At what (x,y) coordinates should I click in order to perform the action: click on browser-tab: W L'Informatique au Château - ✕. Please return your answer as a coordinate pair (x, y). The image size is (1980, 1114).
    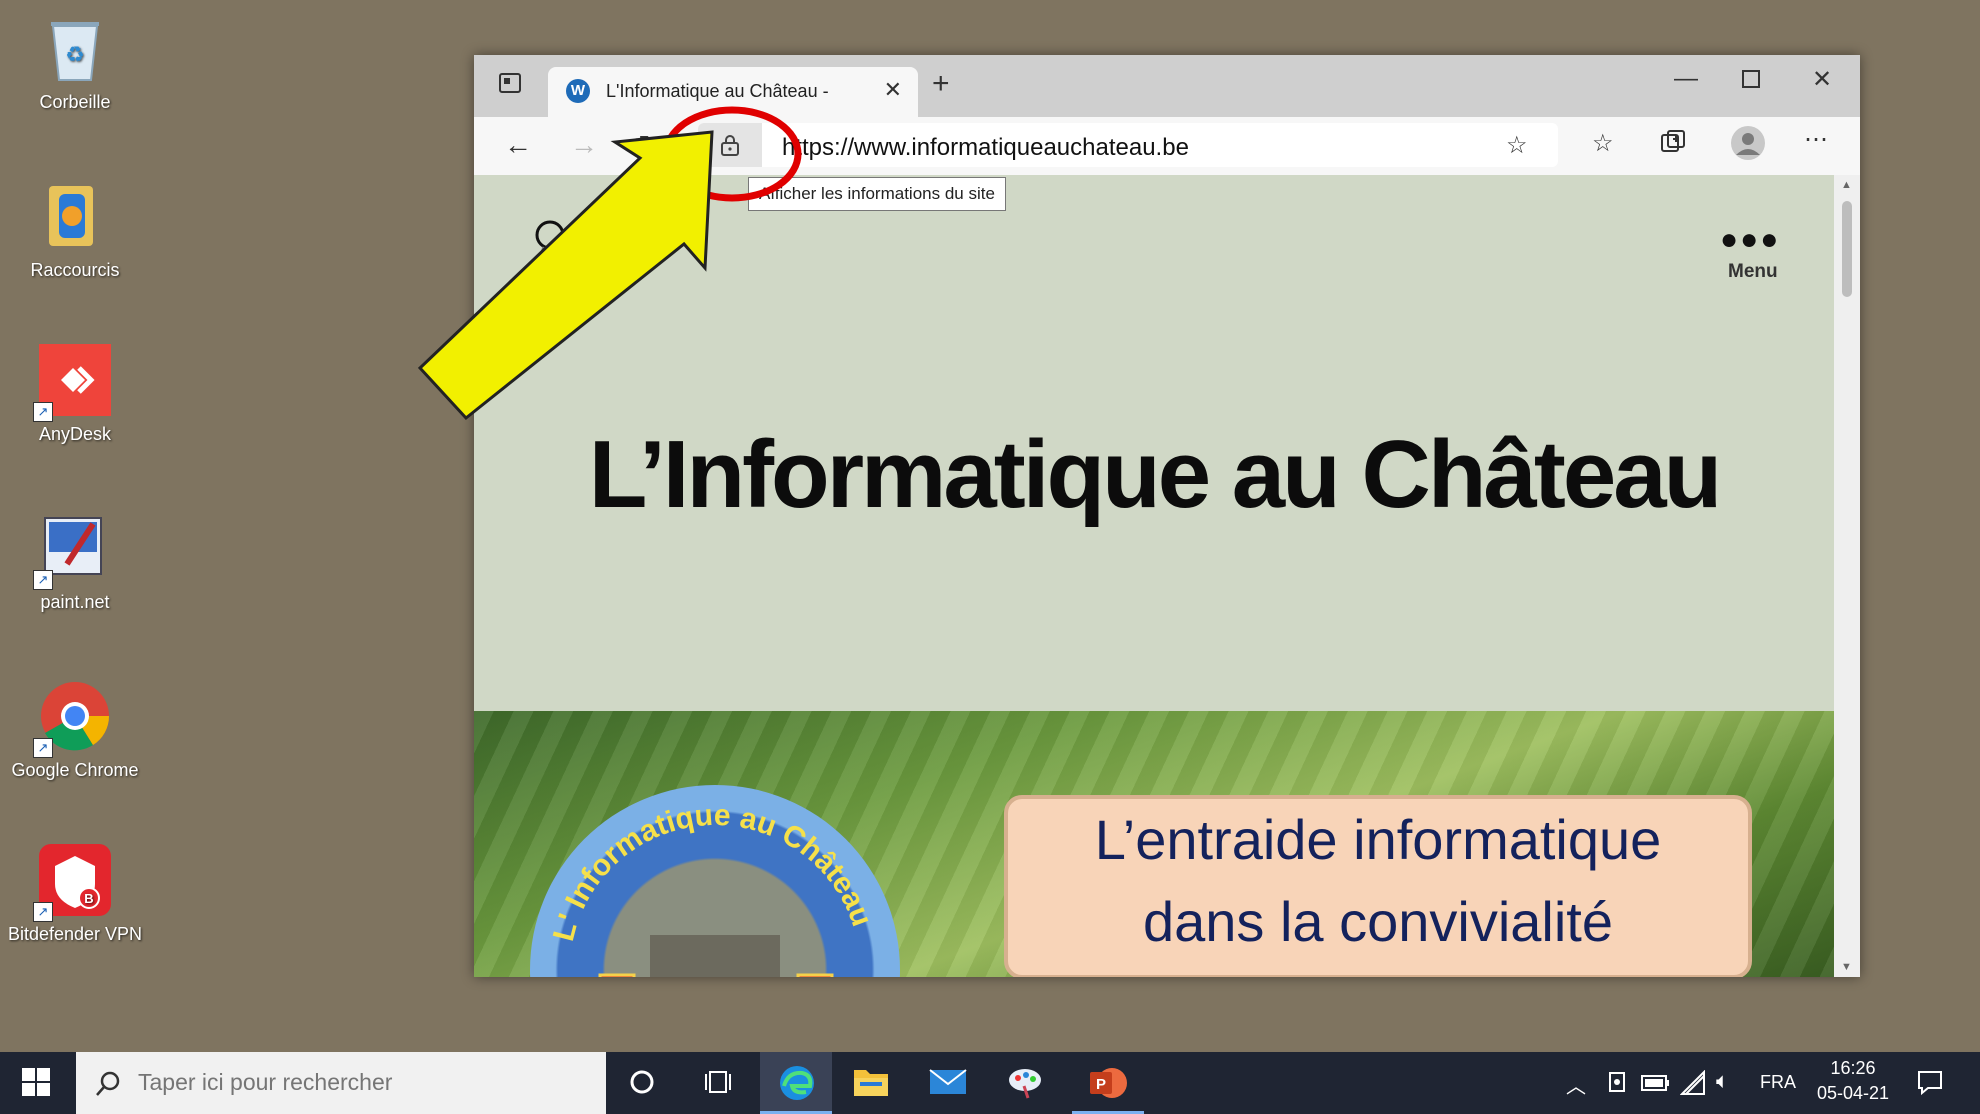
    Looking at the image, I should click on (733, 92).